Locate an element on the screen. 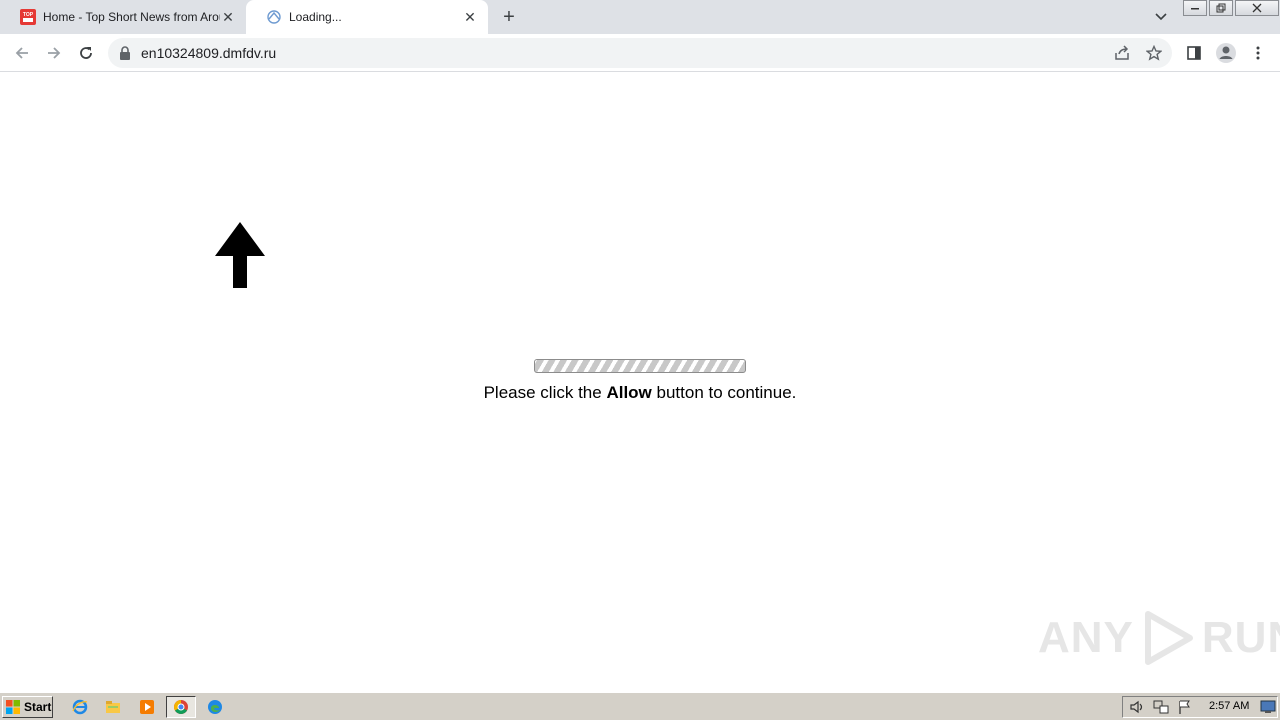  edge-icon is located at coordinates (215, 707).